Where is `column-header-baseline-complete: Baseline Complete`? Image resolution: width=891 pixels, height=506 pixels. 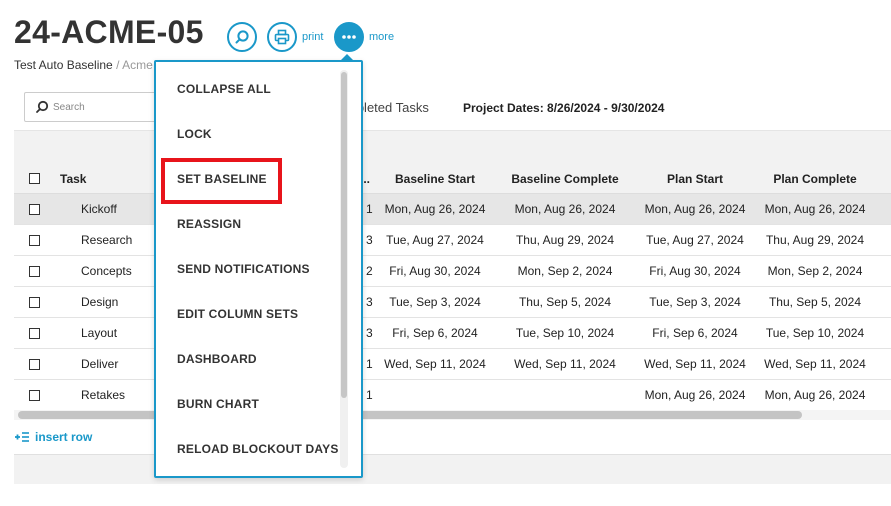 column-header-baseline-complete: Baseline Complete is located at coordinates (564, 179).